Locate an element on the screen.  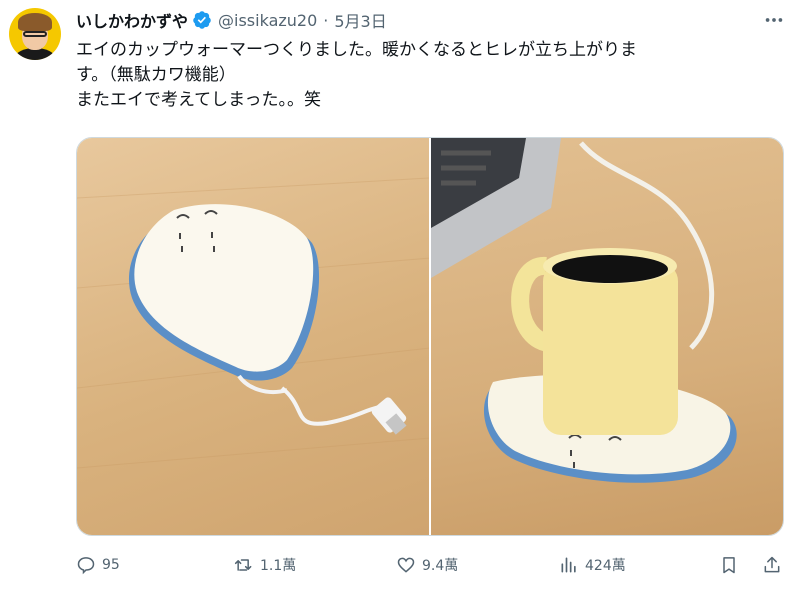
share-button is located at coordinates (772, 565).